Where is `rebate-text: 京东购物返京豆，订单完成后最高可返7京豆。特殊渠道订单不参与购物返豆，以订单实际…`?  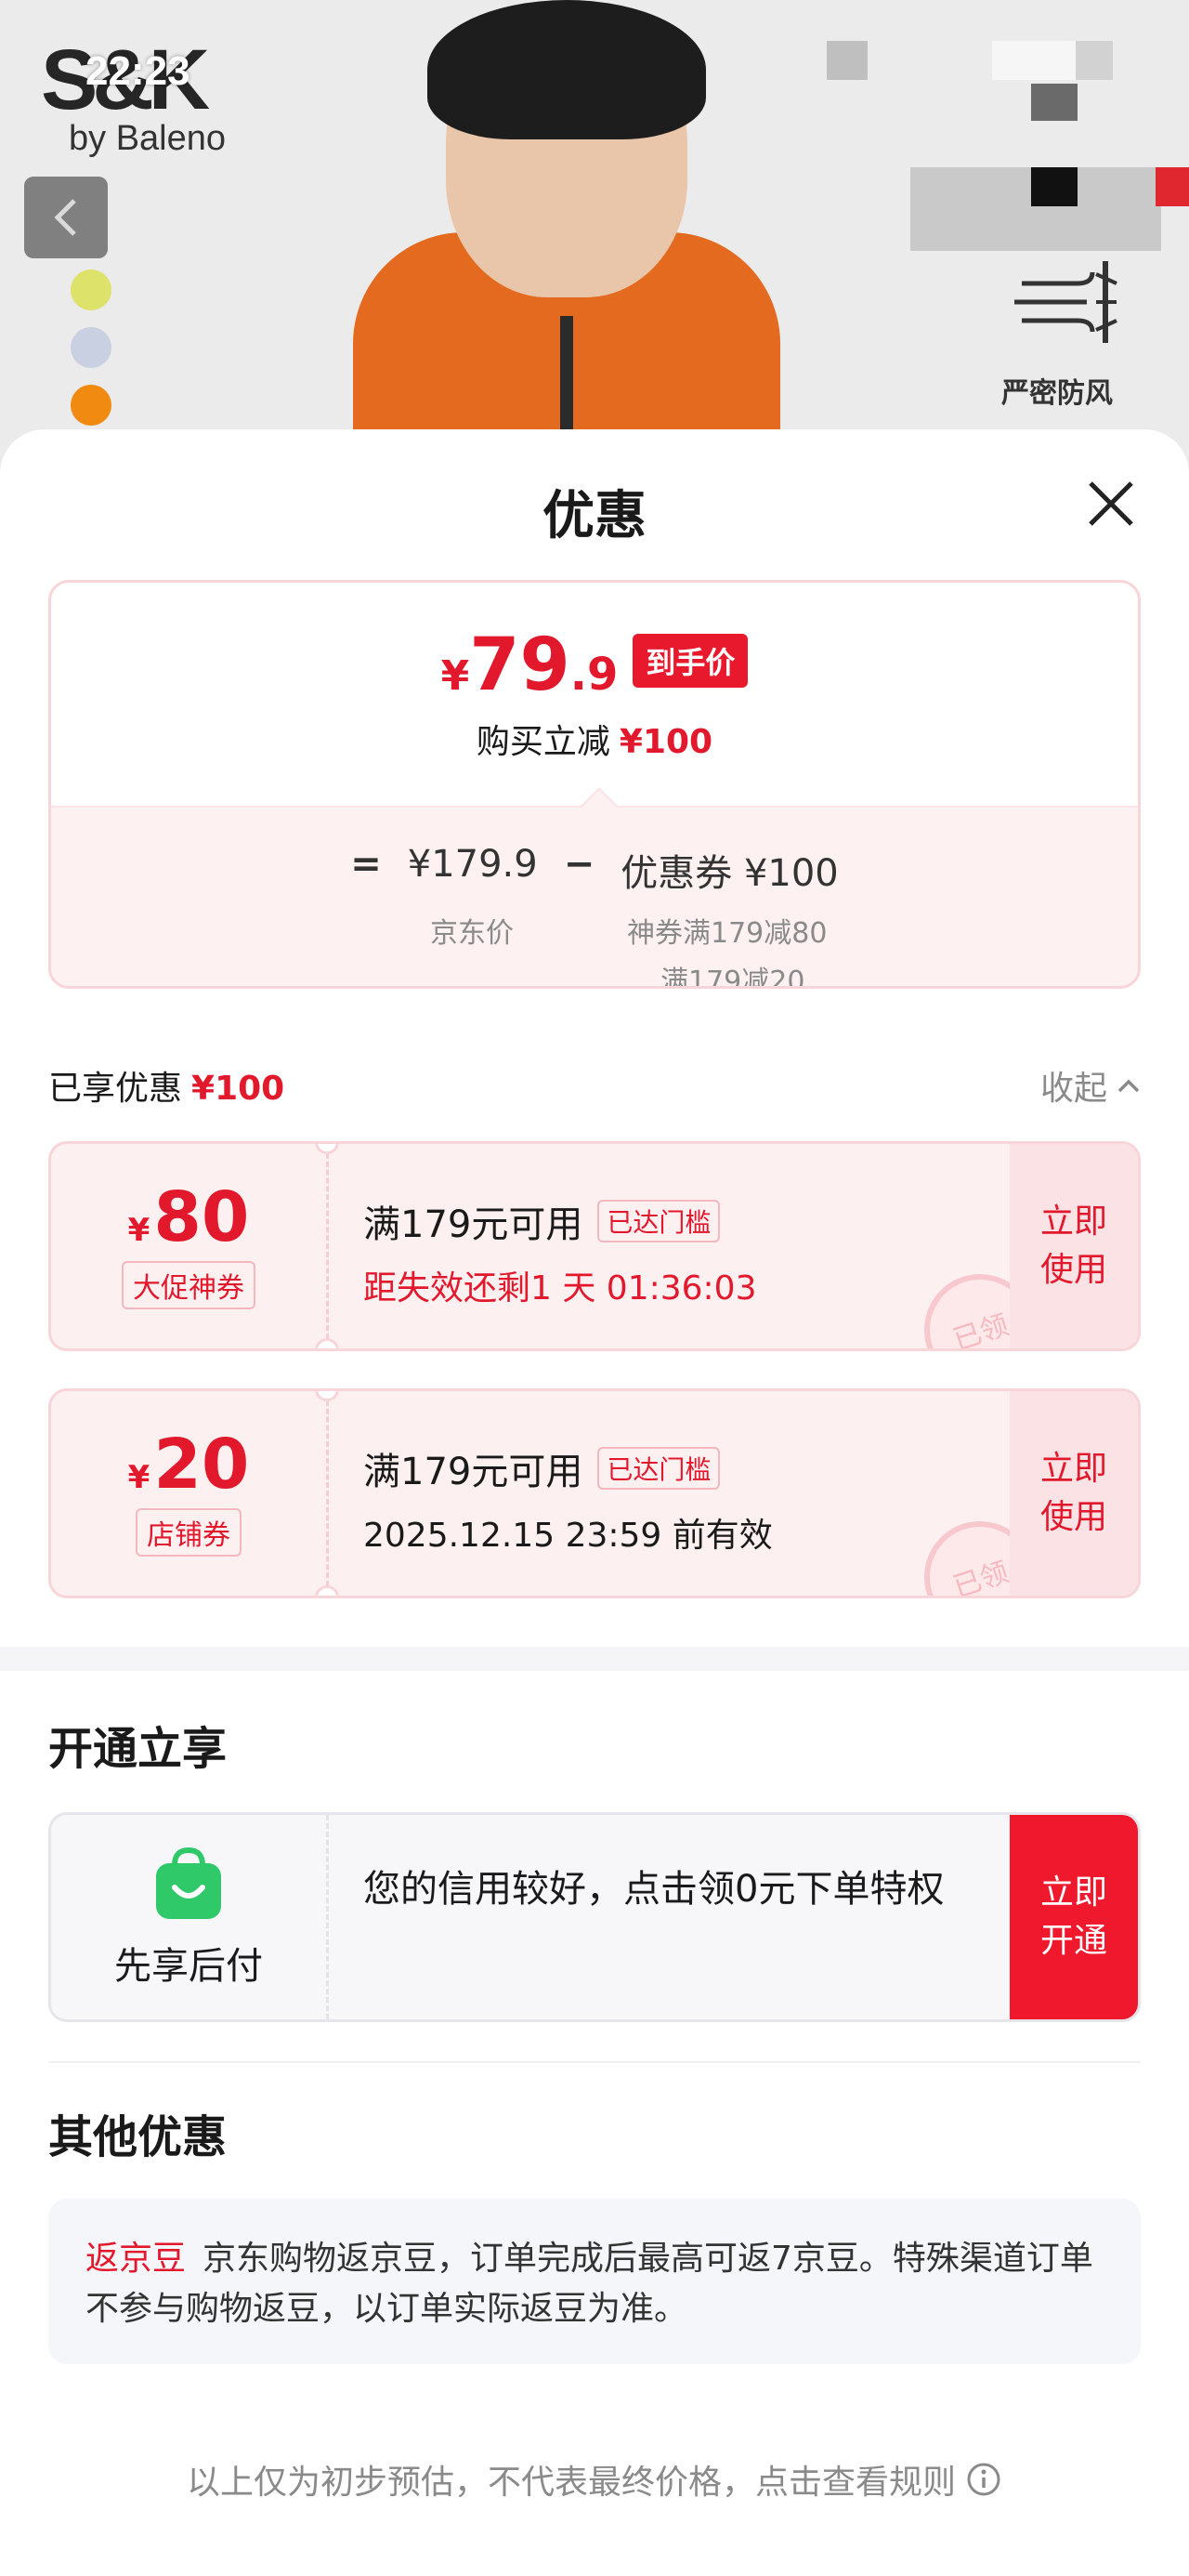
rebate-text: 京东购物返京豆，订单完成后最高可返7京豆。特殊渠道订单不参与购物返豆，以订单实际… is located at coordinates (589, 2284).